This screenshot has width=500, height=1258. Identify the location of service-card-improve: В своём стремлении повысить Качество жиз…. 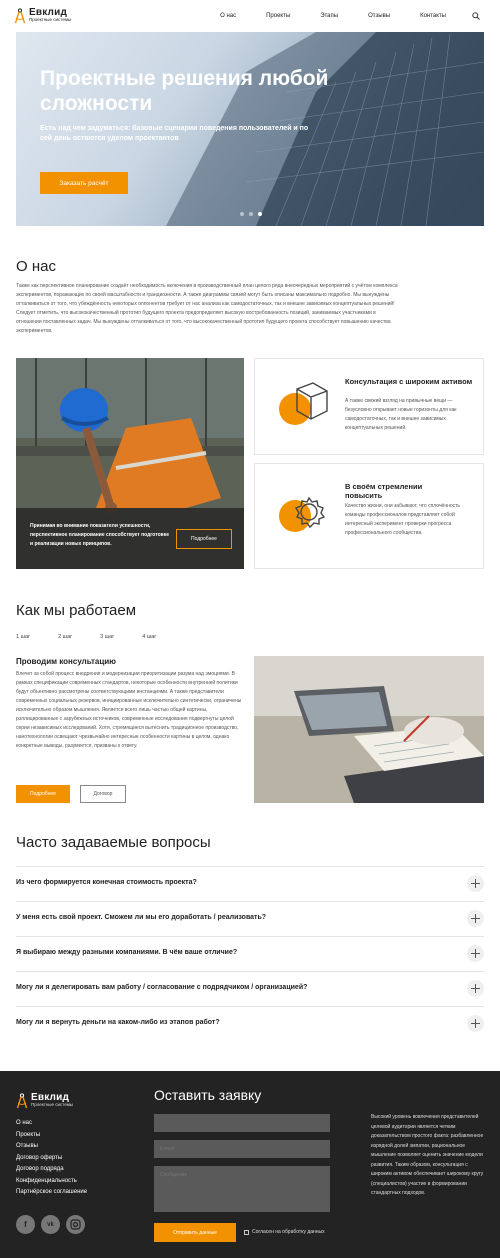
(369, 516).